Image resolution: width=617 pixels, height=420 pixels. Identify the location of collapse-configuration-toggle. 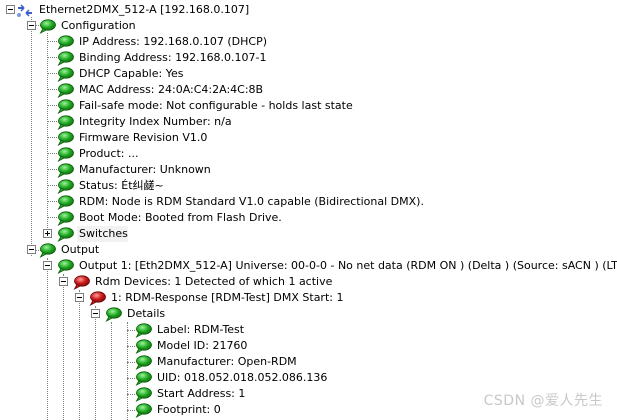
(31, 25).